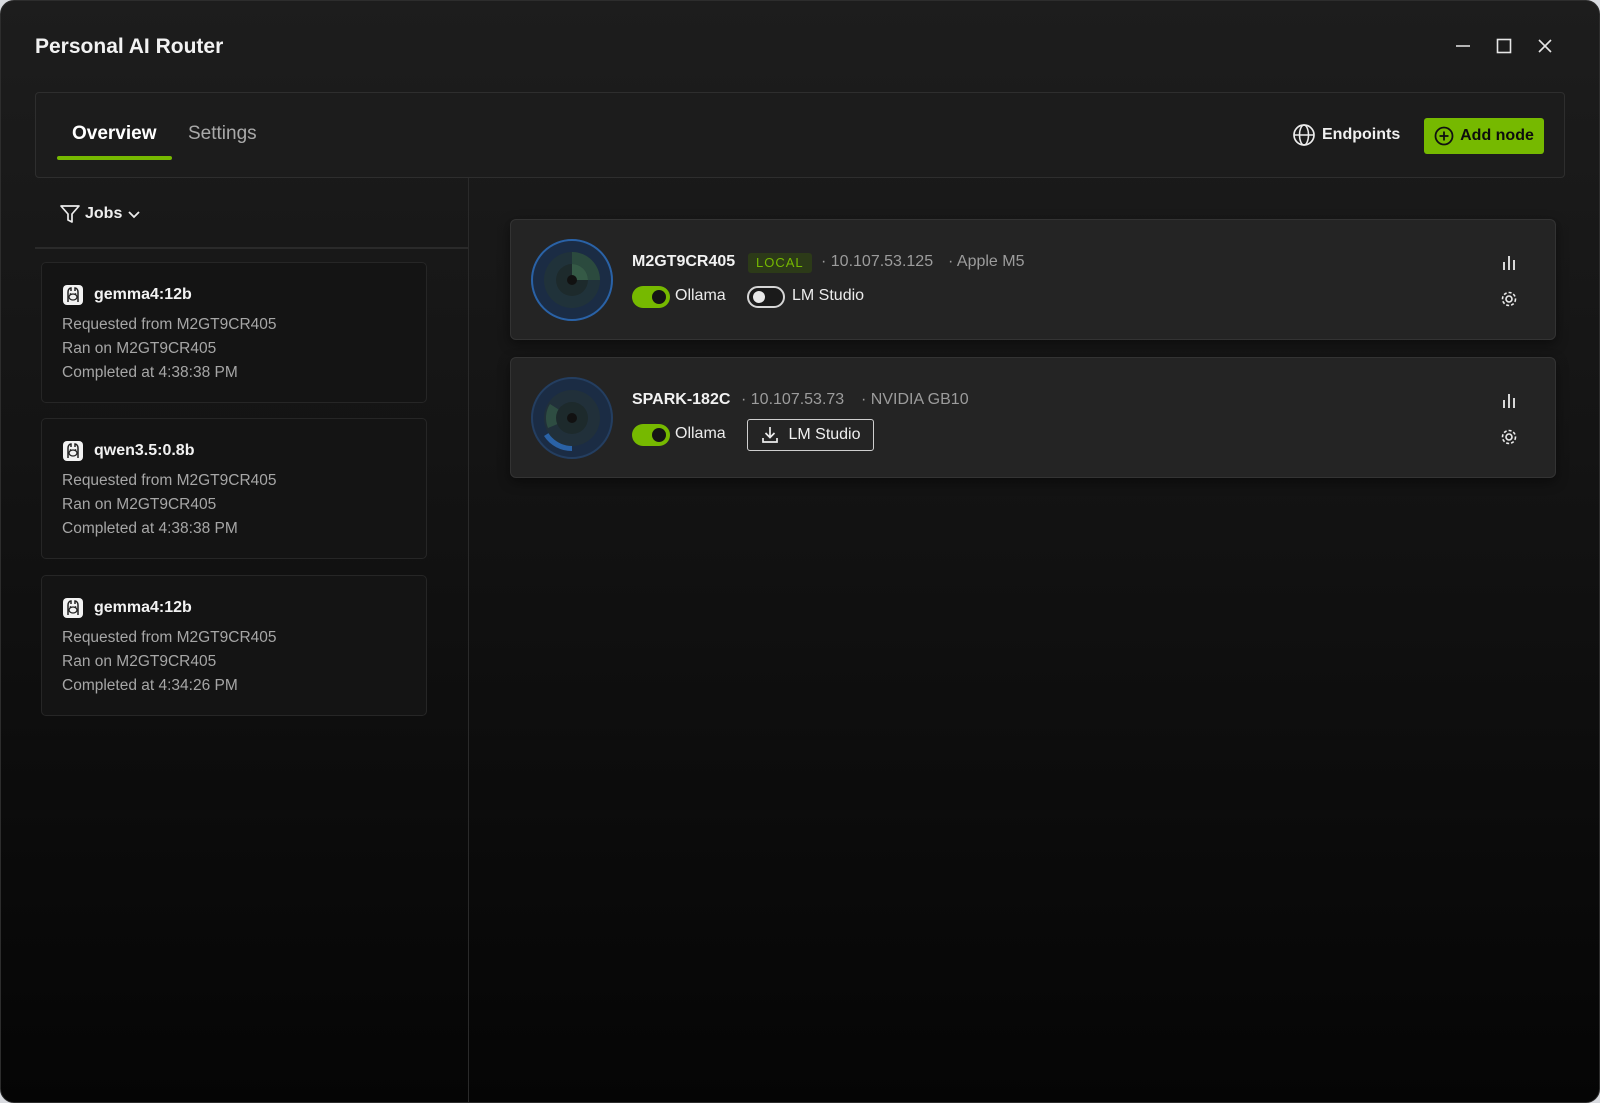 This screenshot has width=1600, height=1103. I want to click on globe-icon, so click(1304, 135).